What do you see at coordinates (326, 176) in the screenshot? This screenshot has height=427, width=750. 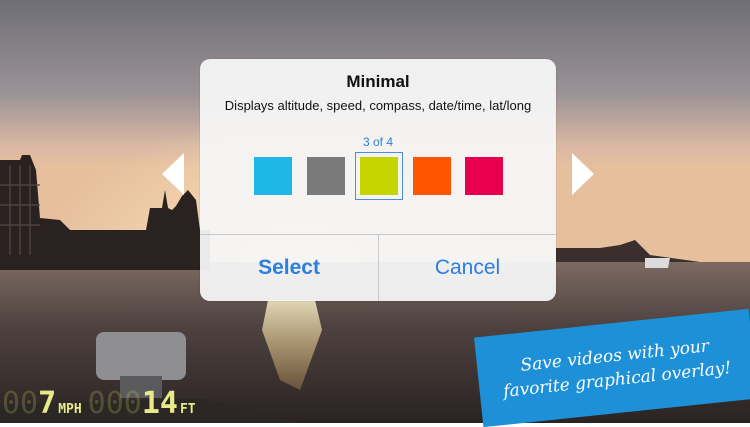 I see `color-swatch-gray` at bounding box center [326, 176].